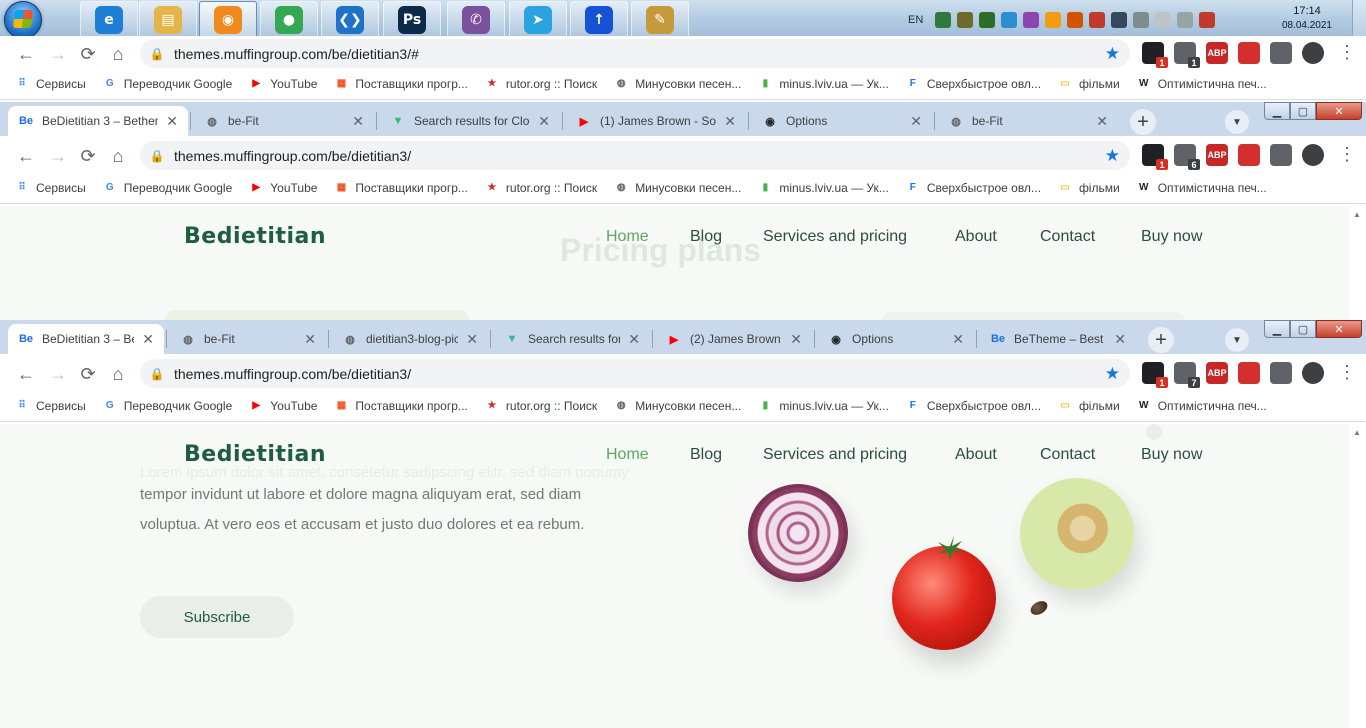  What do you see at coordinates (1187, 55) in the screenshot?
I see `extension-2-icon: 1` at bounding box center [1187, 55].